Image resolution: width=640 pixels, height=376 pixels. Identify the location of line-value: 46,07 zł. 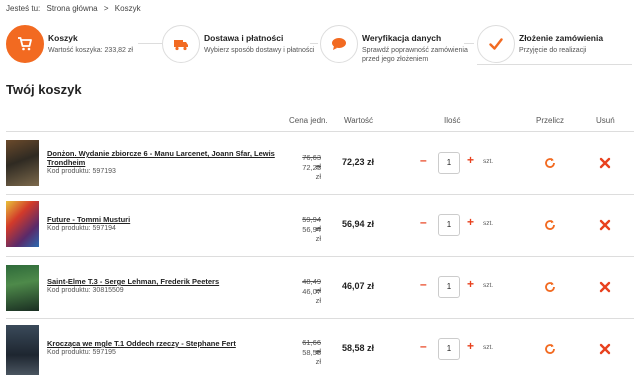
(358, 286).